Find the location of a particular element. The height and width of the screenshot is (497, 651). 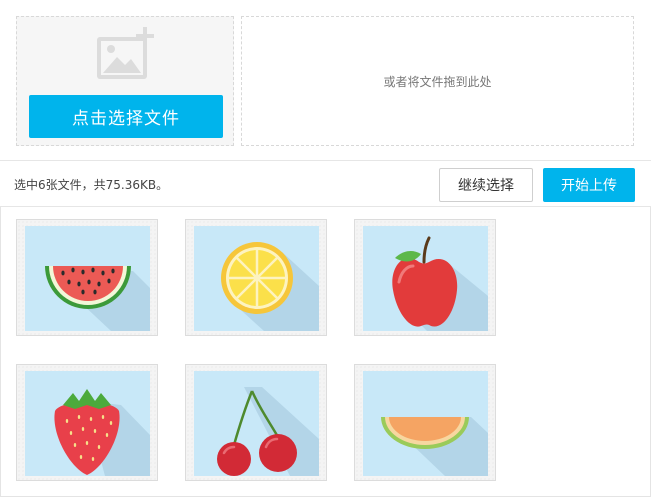

drop-zone-hint: 或者将文件拖到此处 is located at coordinates (437, 81).